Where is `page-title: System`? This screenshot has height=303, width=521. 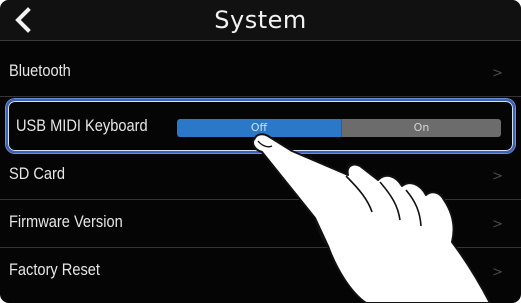 page-title: System is located at coordinates (260, 20).